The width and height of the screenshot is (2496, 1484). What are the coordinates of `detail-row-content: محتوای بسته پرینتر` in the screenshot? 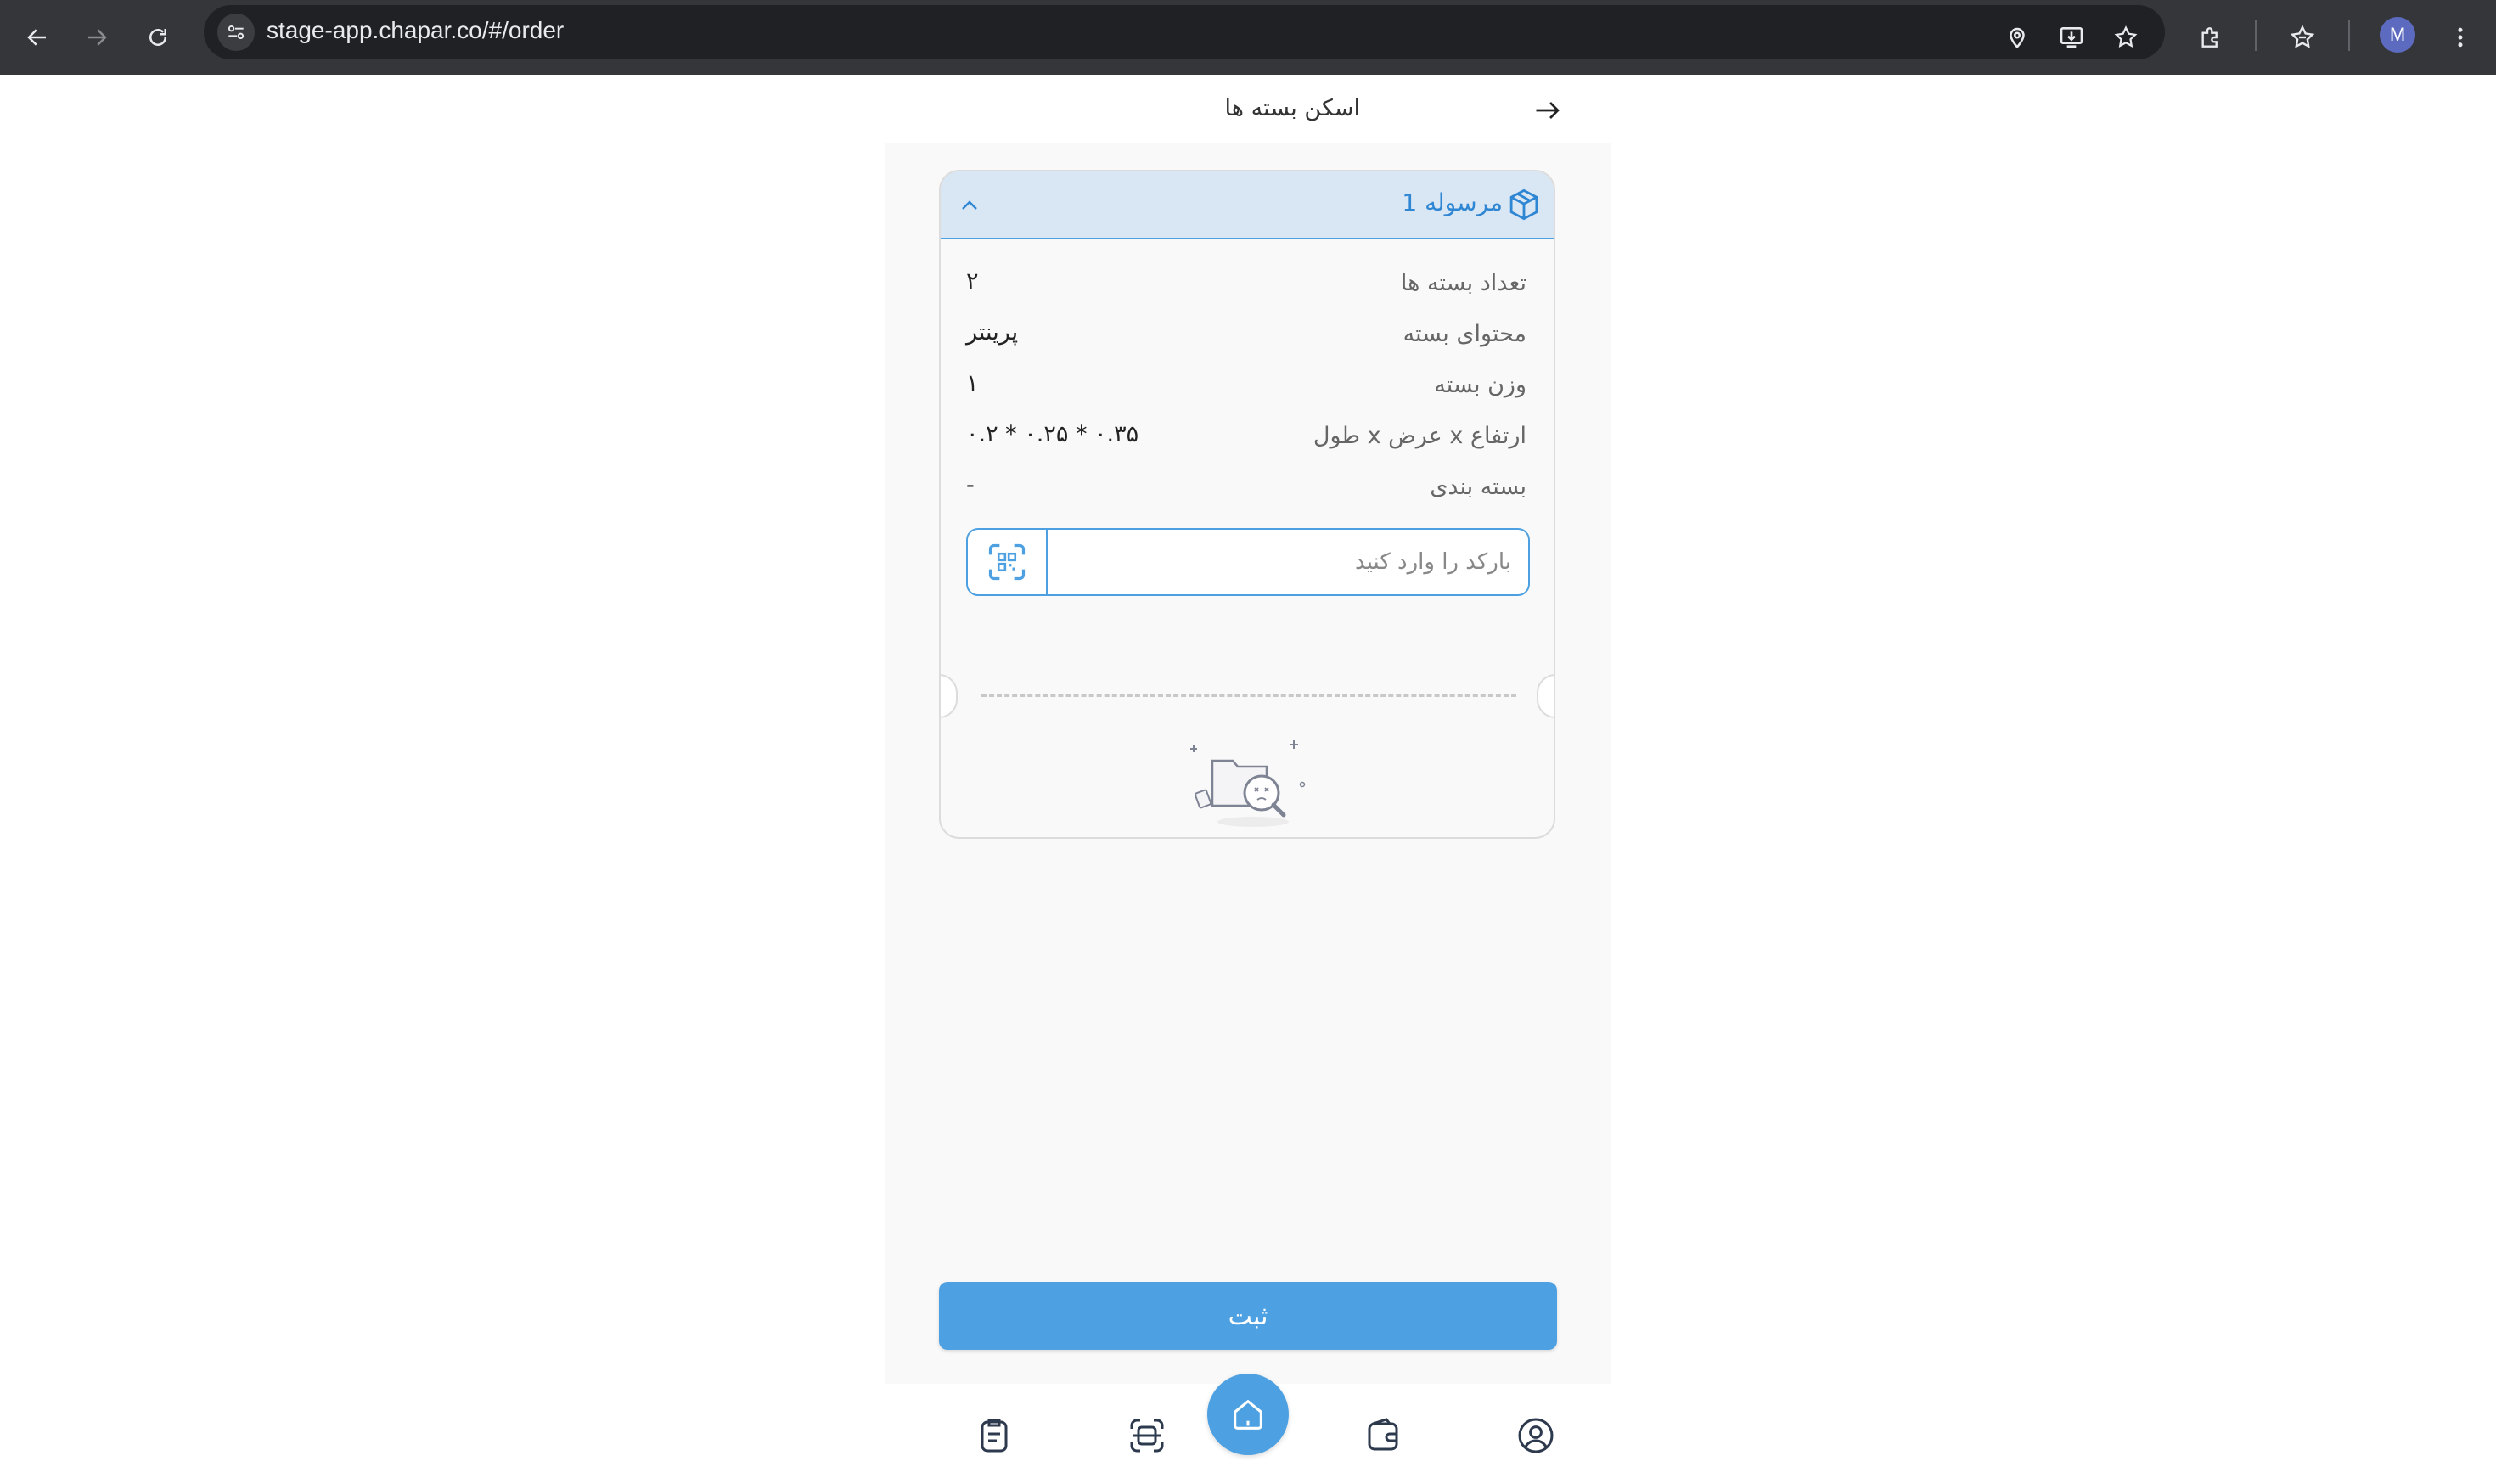 It's located at (1246, 336).